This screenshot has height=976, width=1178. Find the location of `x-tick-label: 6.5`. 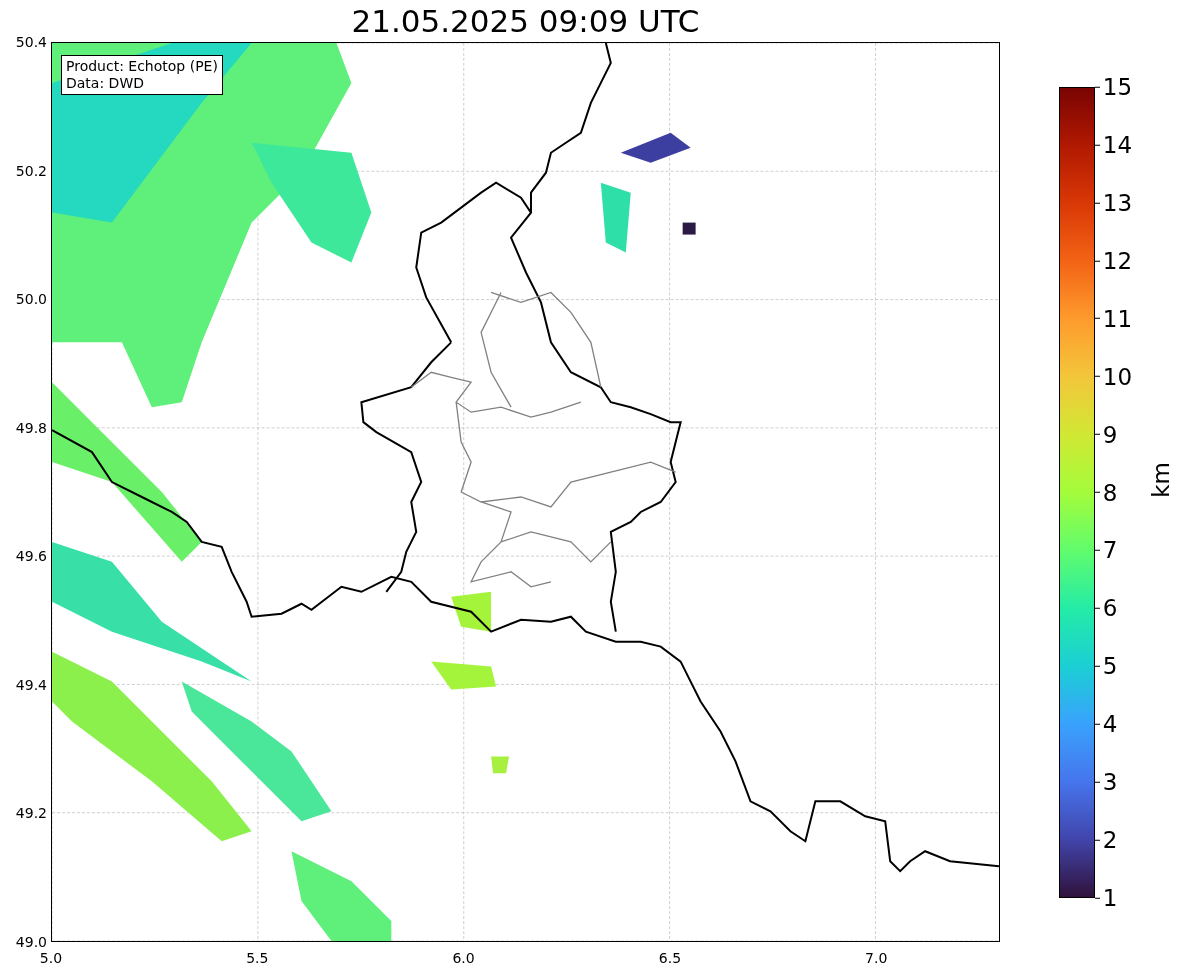

x-tick-label: 6.5 is located at coordinates (670, 958).